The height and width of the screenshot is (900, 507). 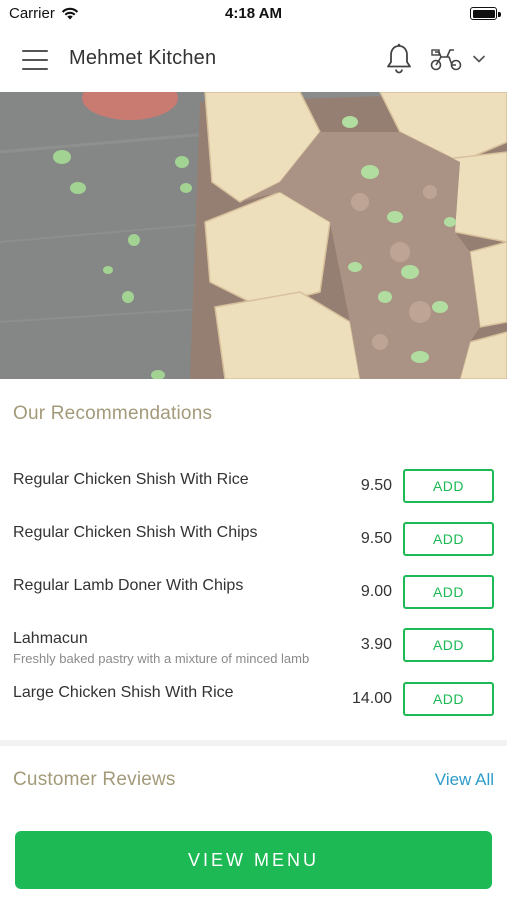 What do you see at coordinates (135, 532) in the screenshot?
I see `item-name: Regular Chicken Shish With Chips` at bounding box center [135, 532].